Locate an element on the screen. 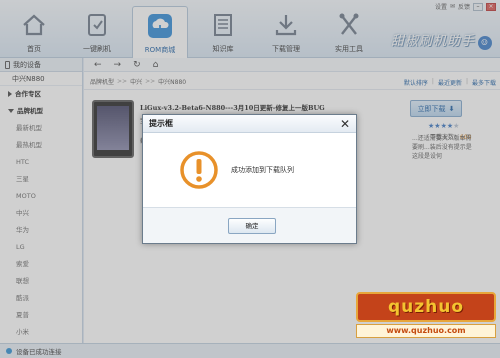 Image resolution: width=500 pixels, height=358 pixels. watermark-url: www.quzhuo.com is located at coordinates (426, 331).